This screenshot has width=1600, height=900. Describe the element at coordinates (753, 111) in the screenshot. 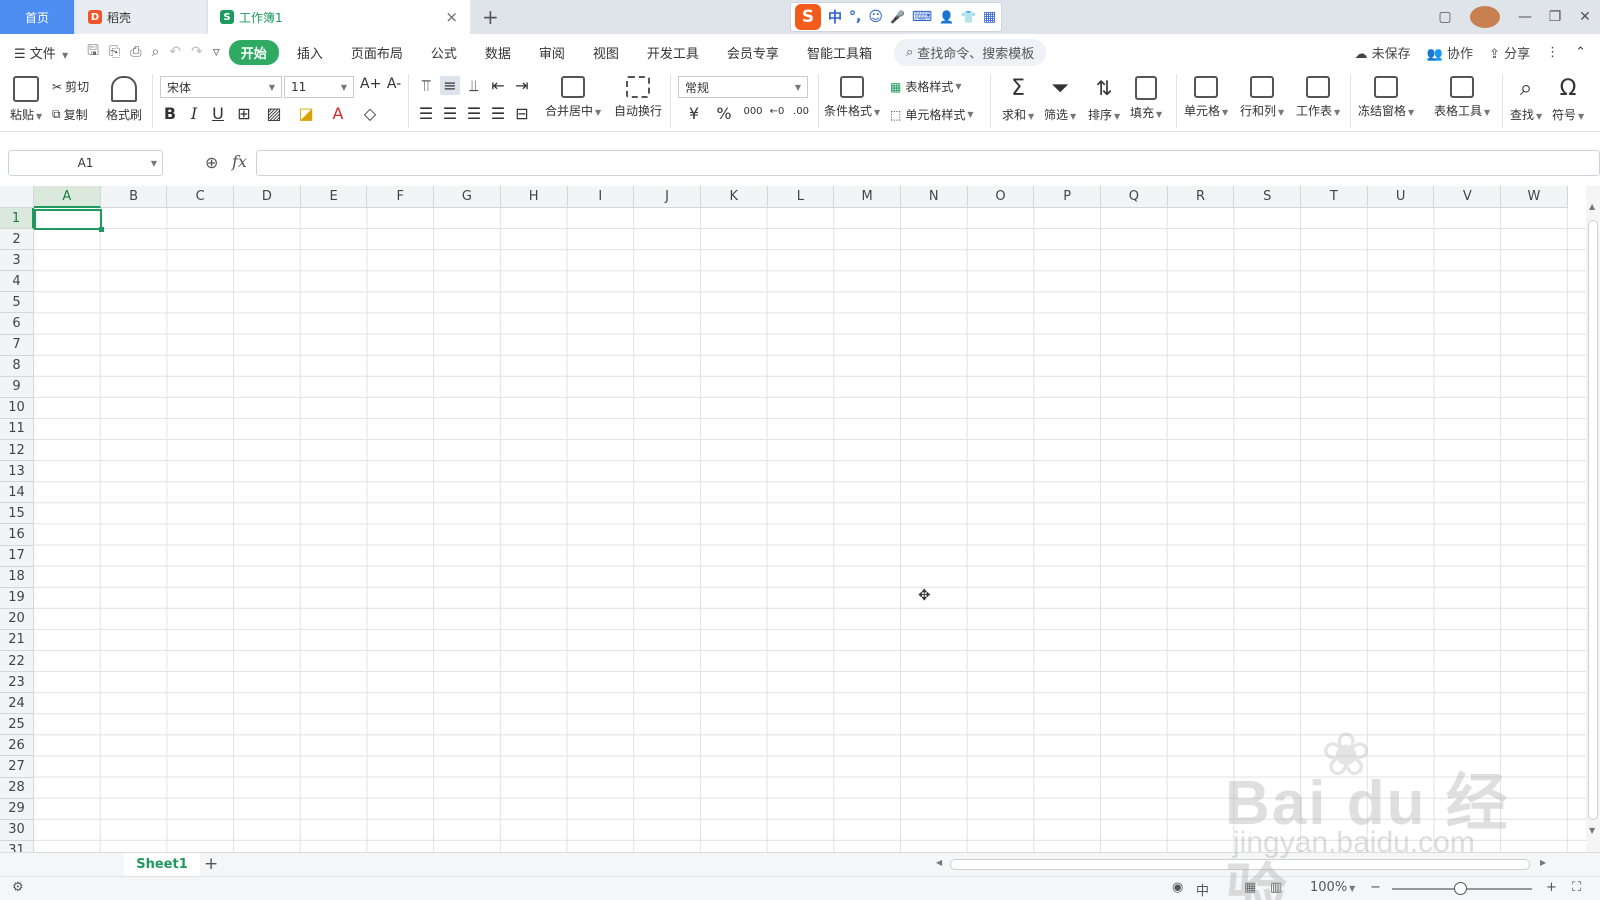

I see `thousands-button: 000` at that location.